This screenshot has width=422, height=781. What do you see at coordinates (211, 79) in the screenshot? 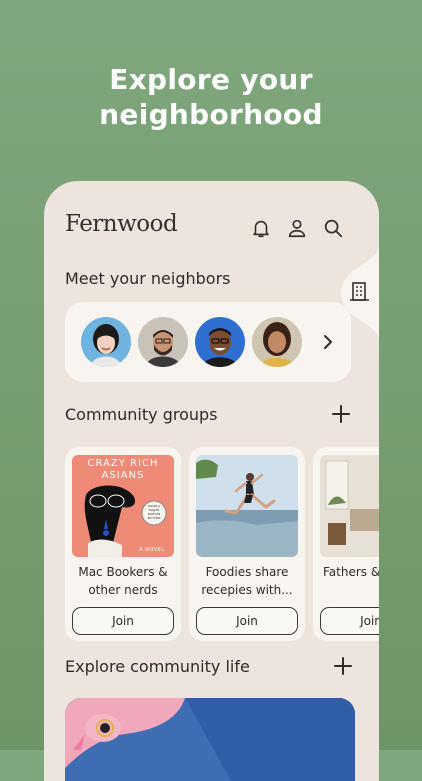
I see `headline-line-1: Explore your` at bounding box center [211, 79].